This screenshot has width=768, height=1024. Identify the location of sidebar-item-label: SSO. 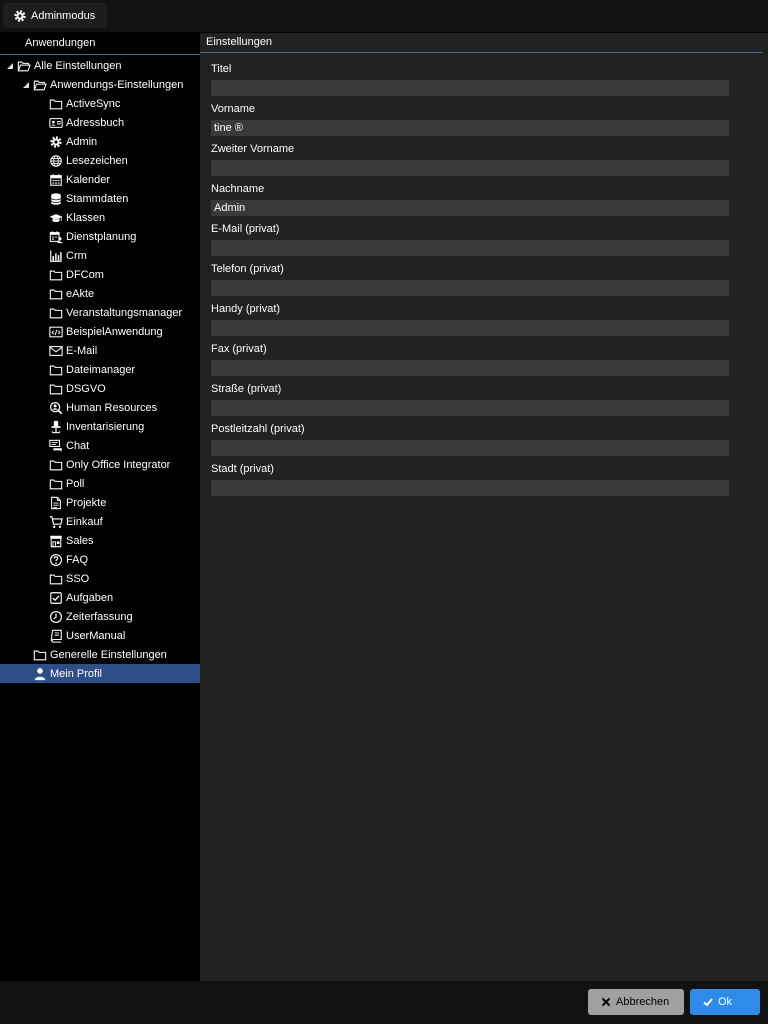
(78, 578).